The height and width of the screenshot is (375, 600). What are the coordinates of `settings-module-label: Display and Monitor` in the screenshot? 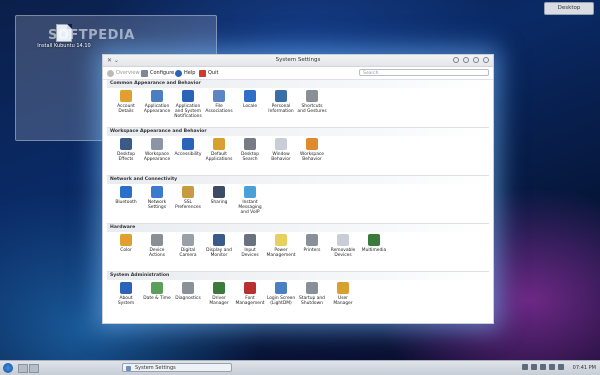 It's located at (219, 253).